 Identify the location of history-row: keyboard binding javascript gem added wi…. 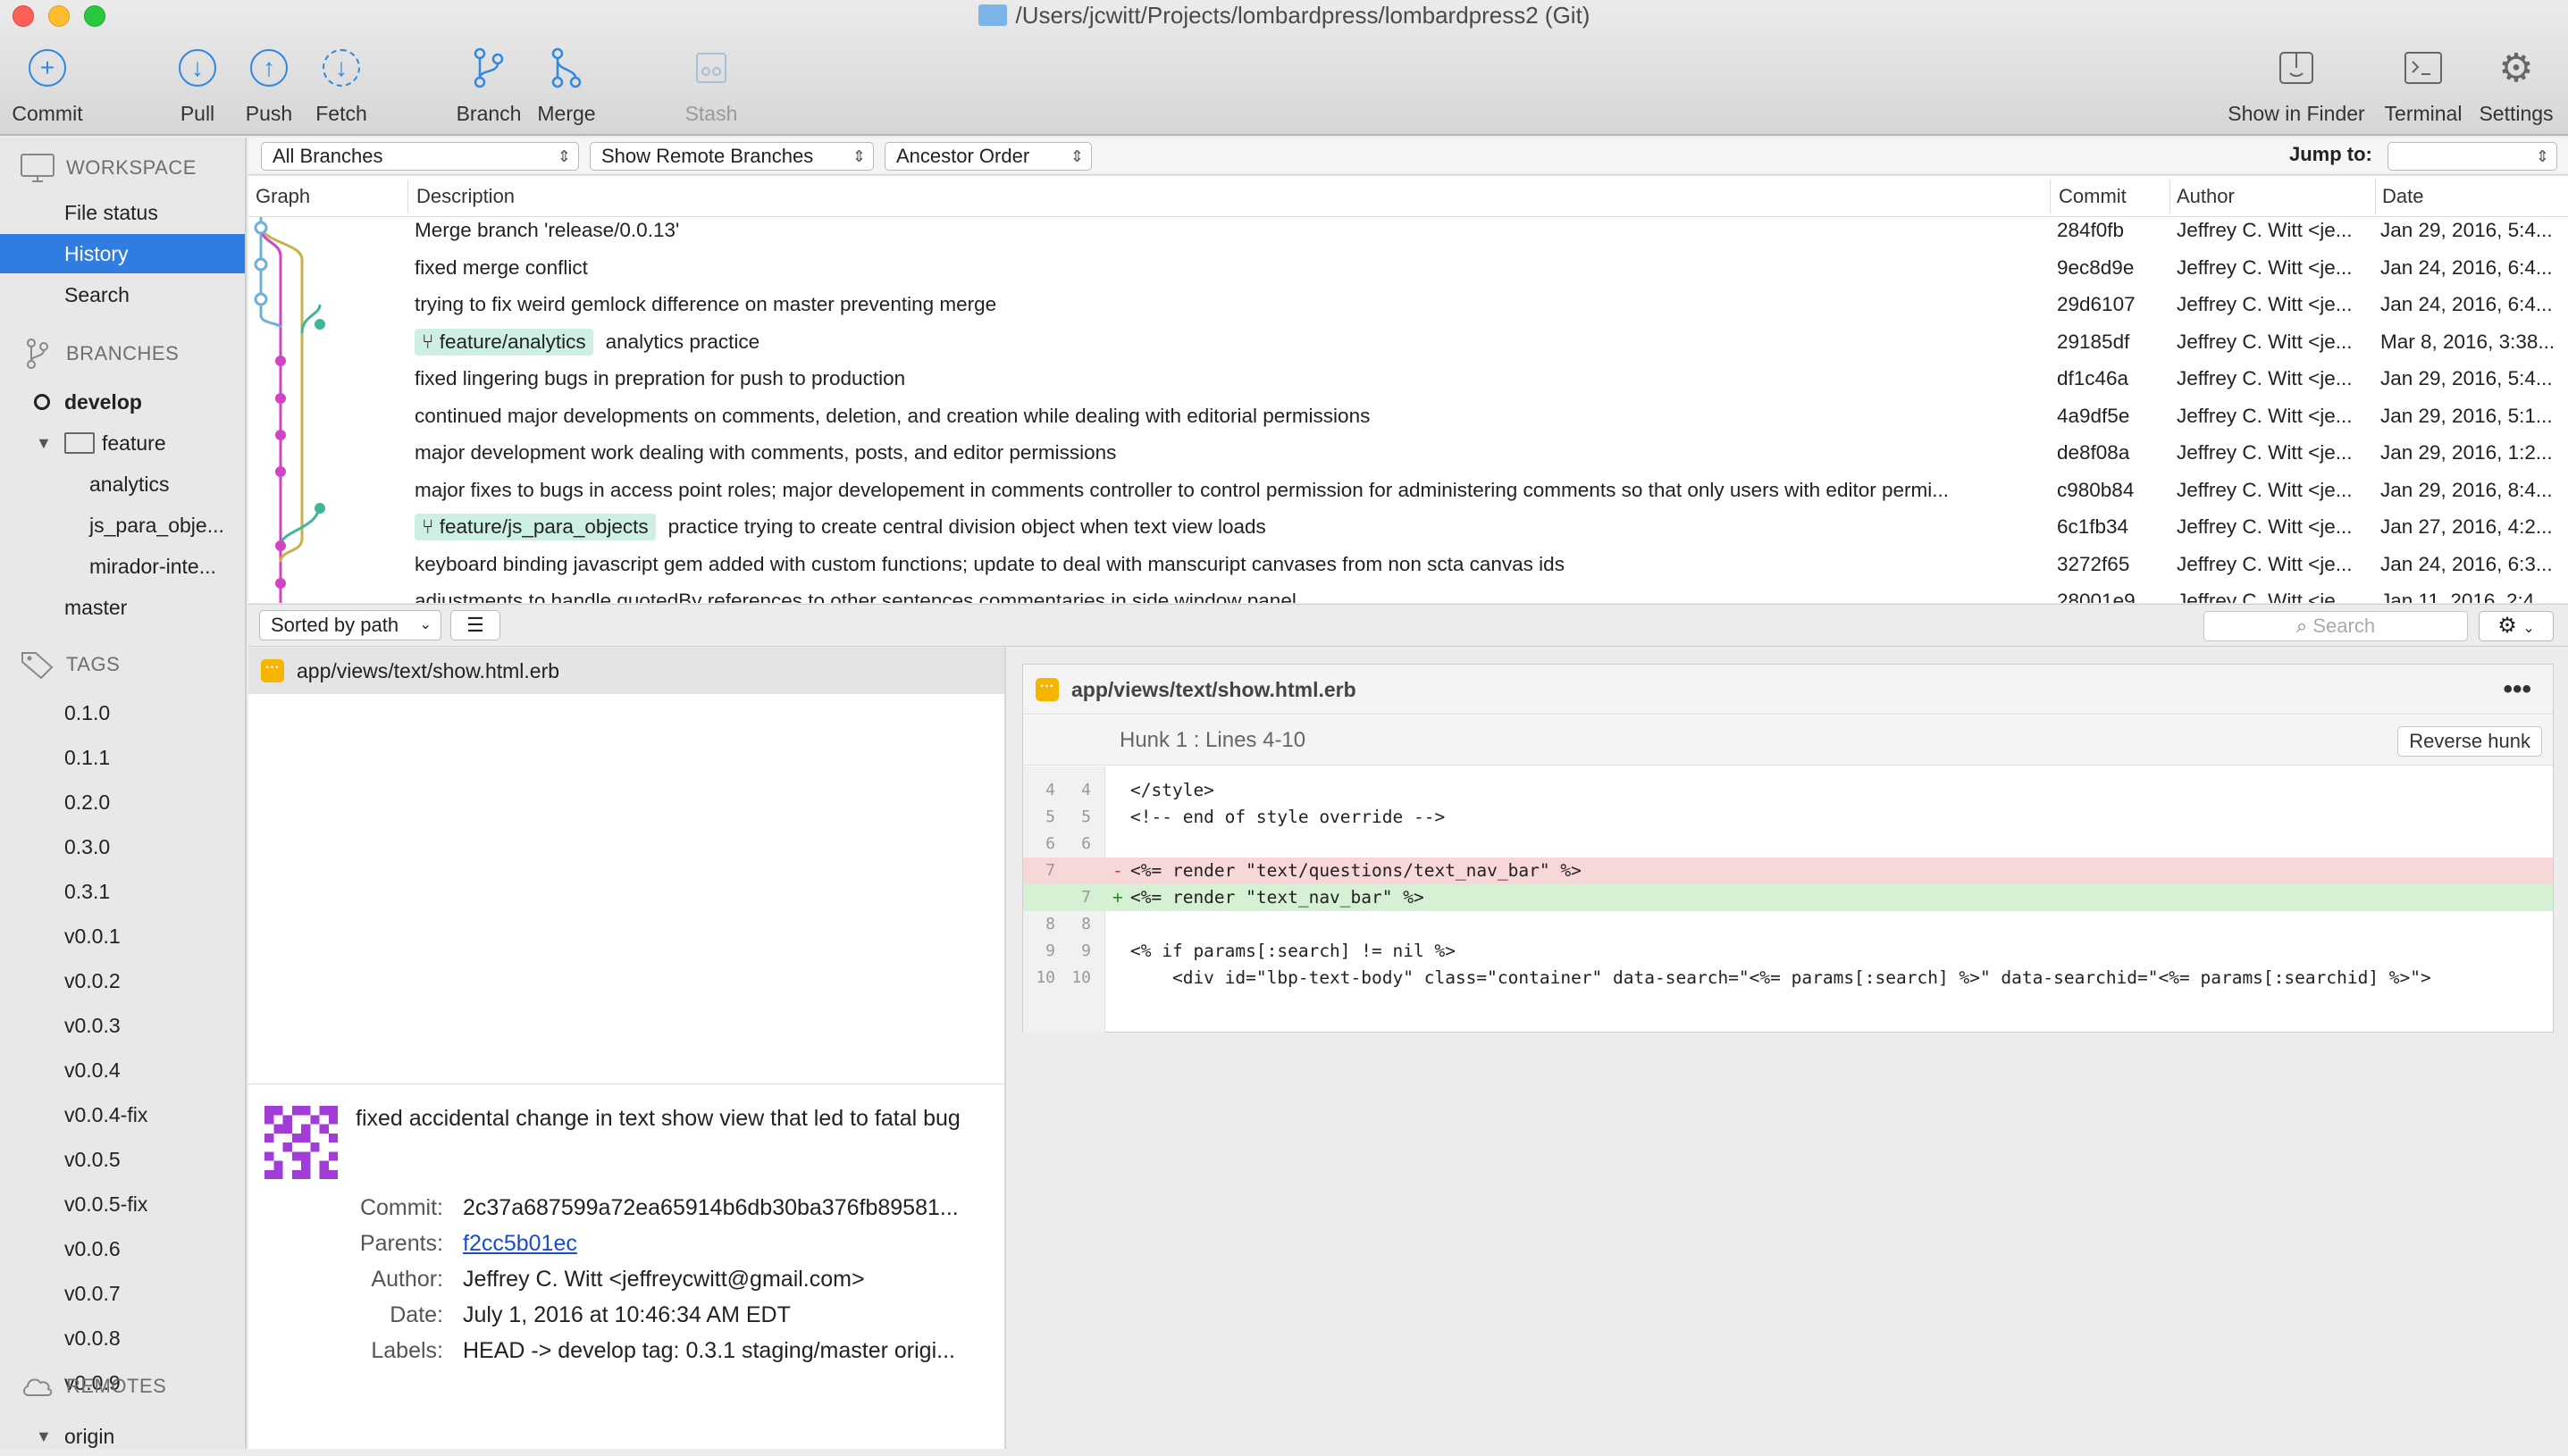
(1408, 565).